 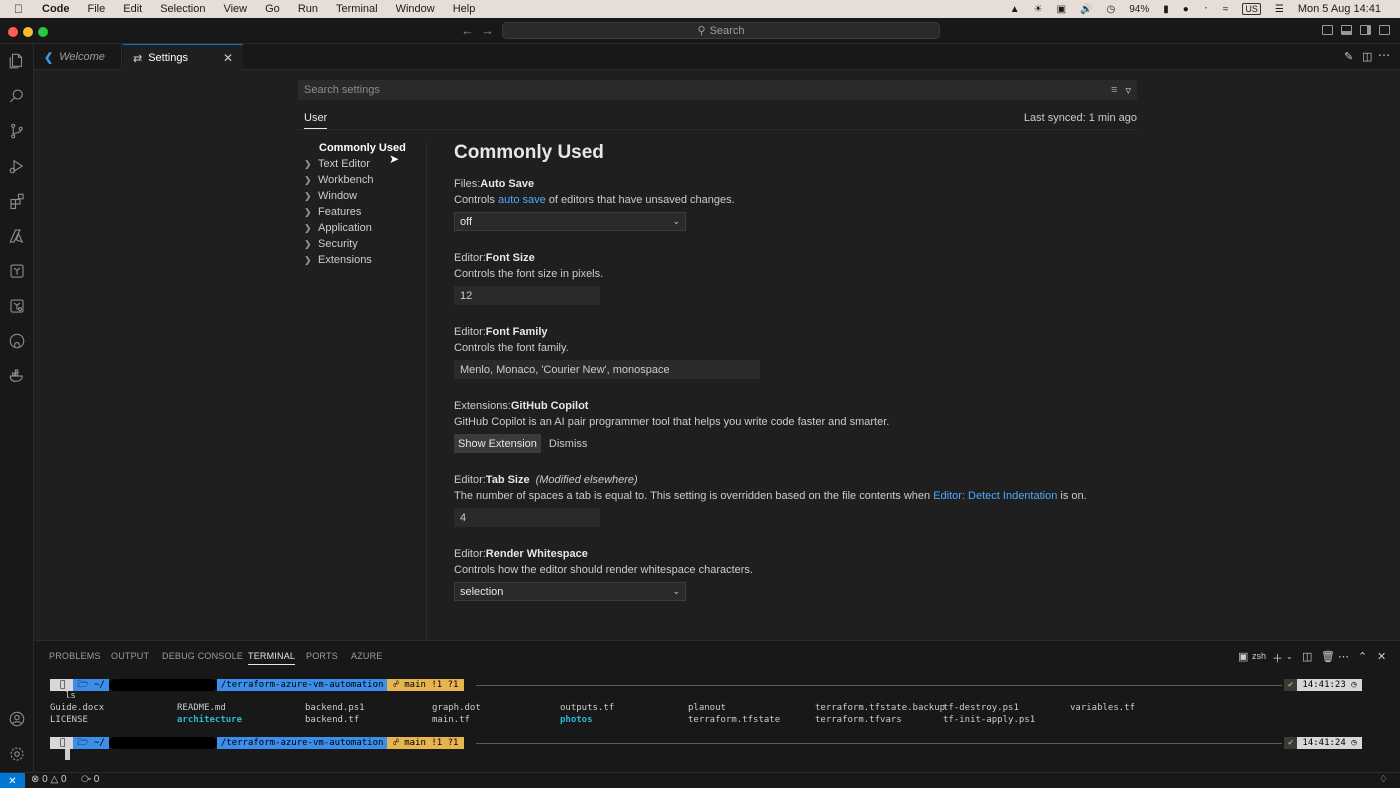 I want to click on battery-icon: ▮, so click(x=1166, y=9).